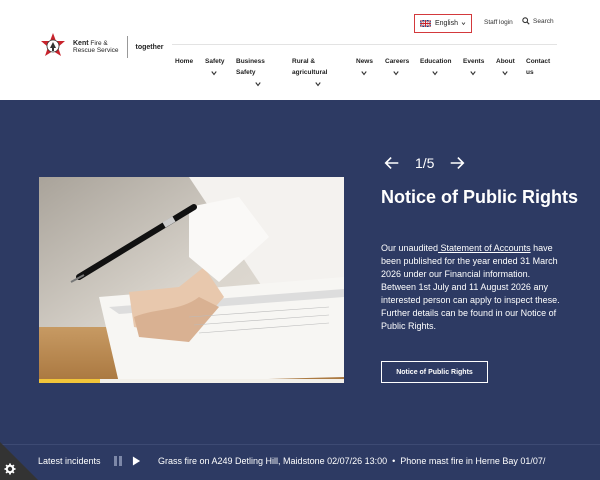 The image size is (600, 480). I want to click on nav-business-safety: Business Safety, so click(258, 71).